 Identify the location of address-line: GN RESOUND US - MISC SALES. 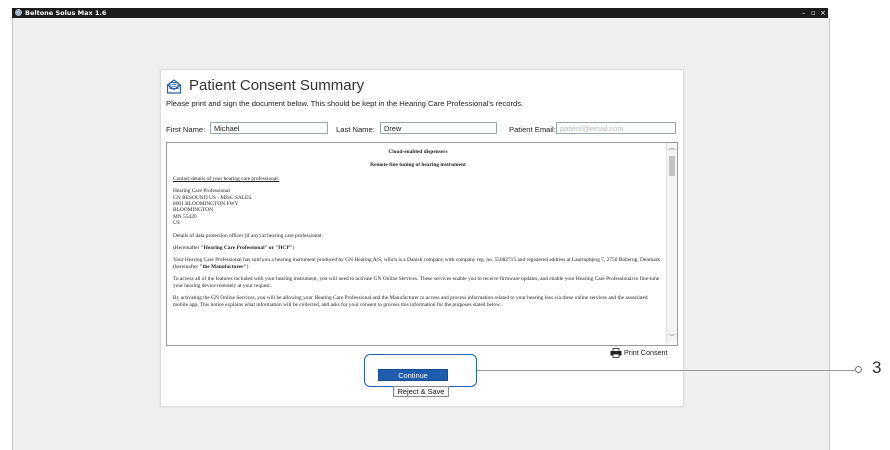
(212, 197).